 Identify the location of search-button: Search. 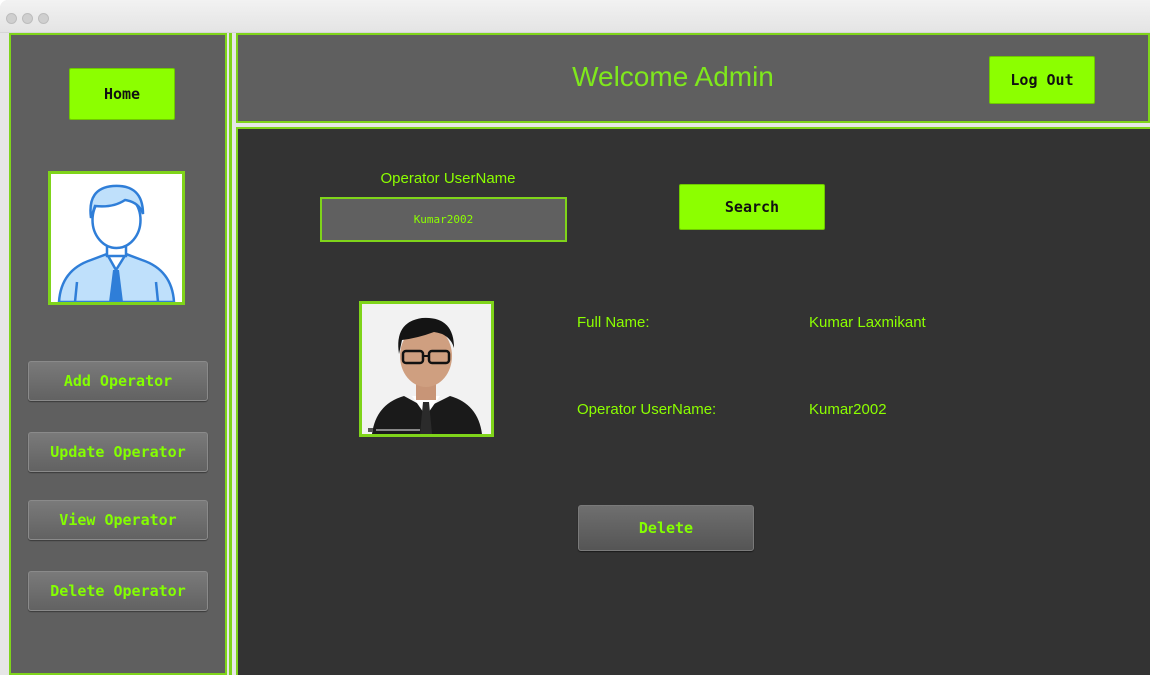
(752, 207).